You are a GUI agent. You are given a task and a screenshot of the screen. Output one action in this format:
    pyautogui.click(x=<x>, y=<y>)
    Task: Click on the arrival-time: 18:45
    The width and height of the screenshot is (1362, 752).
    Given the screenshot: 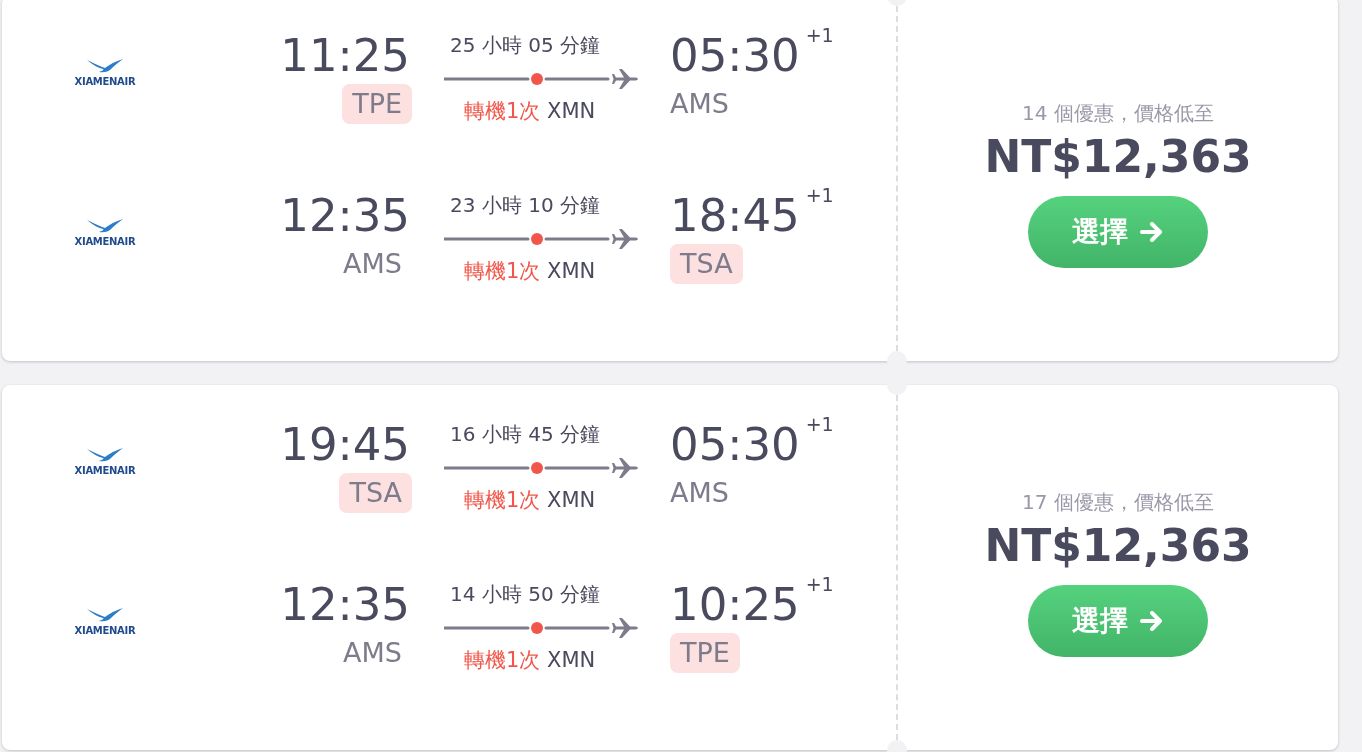 What is the action you would take?
    pyautogui.click(x=735, y=216)
    